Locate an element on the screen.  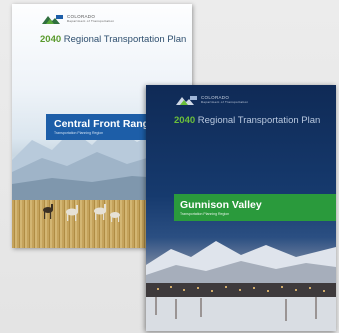
region-name: Central Front Range is located at coordinates (104, 124).